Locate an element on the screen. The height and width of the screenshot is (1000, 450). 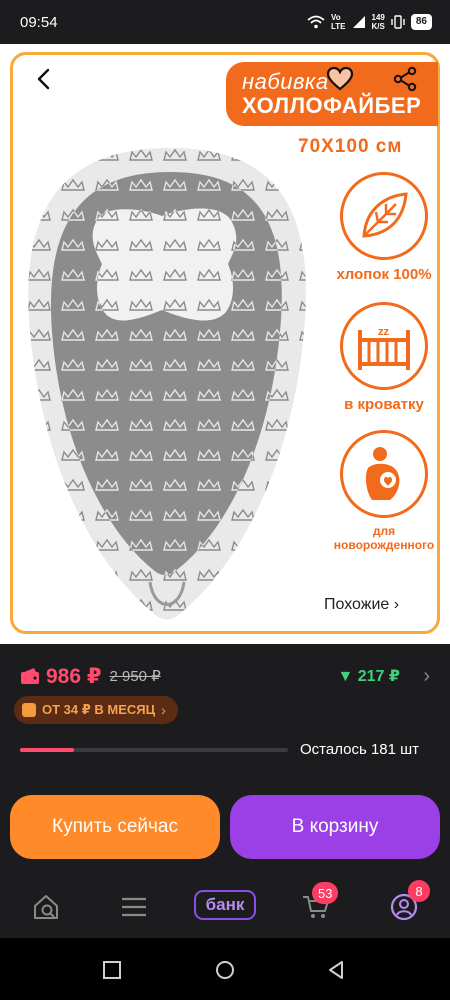
feature-label: хлопок 100% is located at coordinates (384, 274).